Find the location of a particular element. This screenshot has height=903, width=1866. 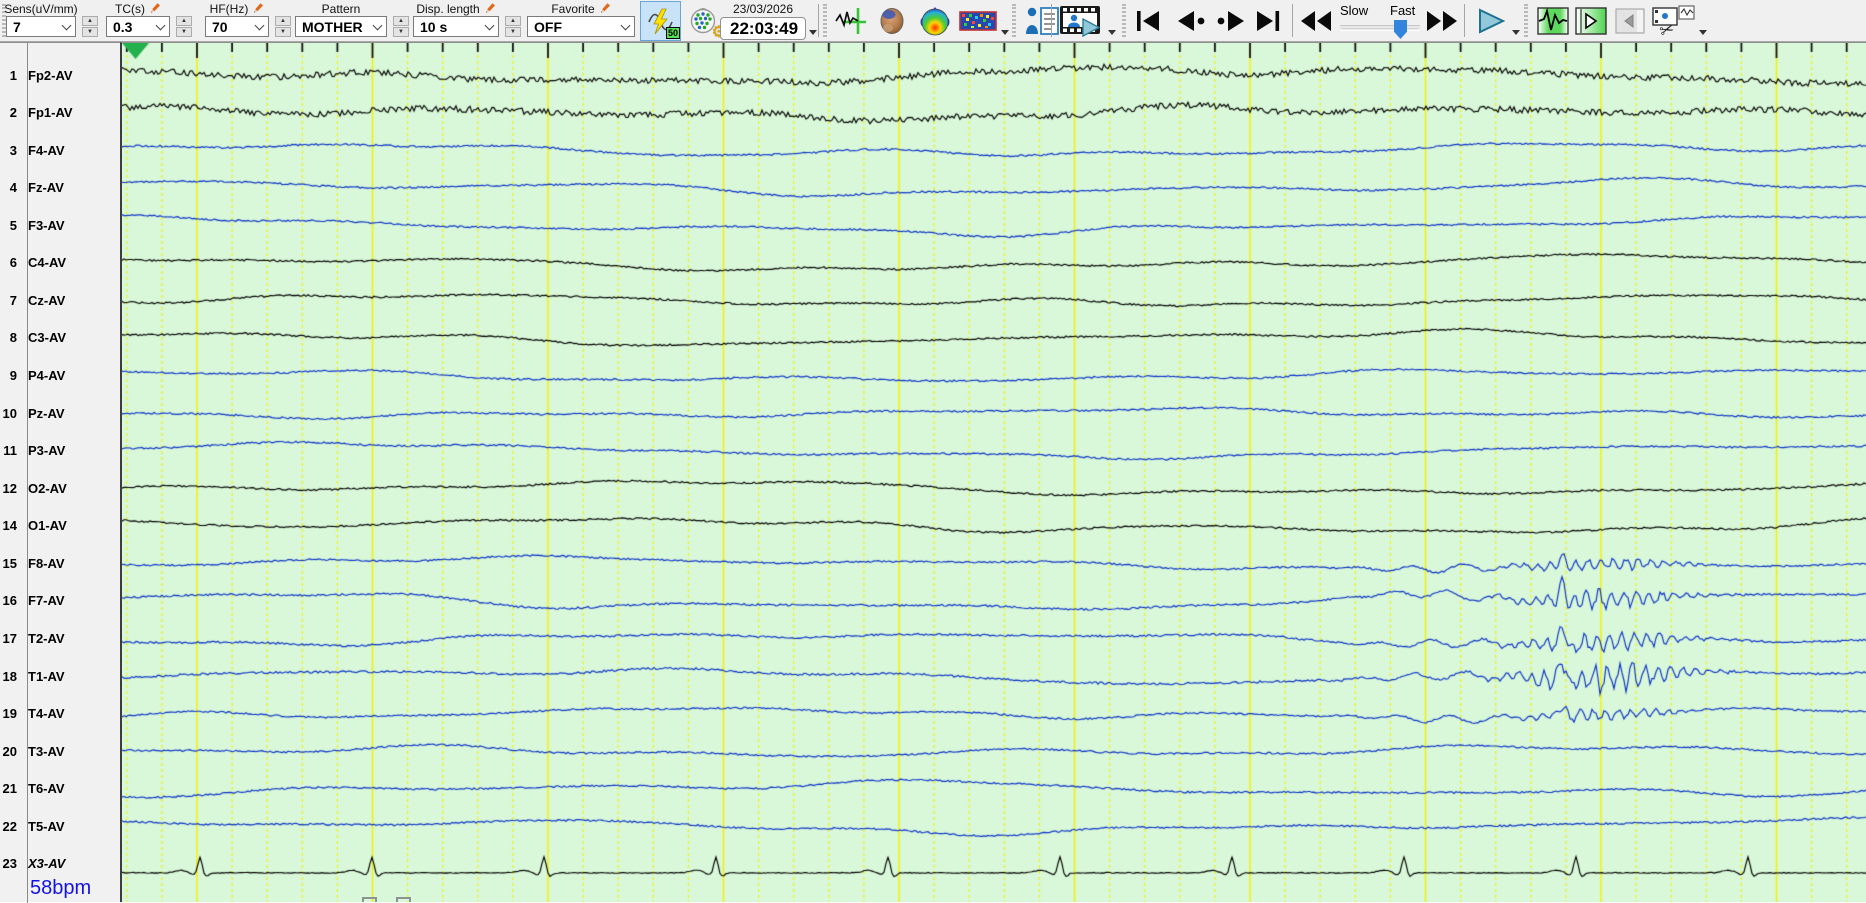

dsa-dropdown-arrow is located at coordinates (1005, 32).